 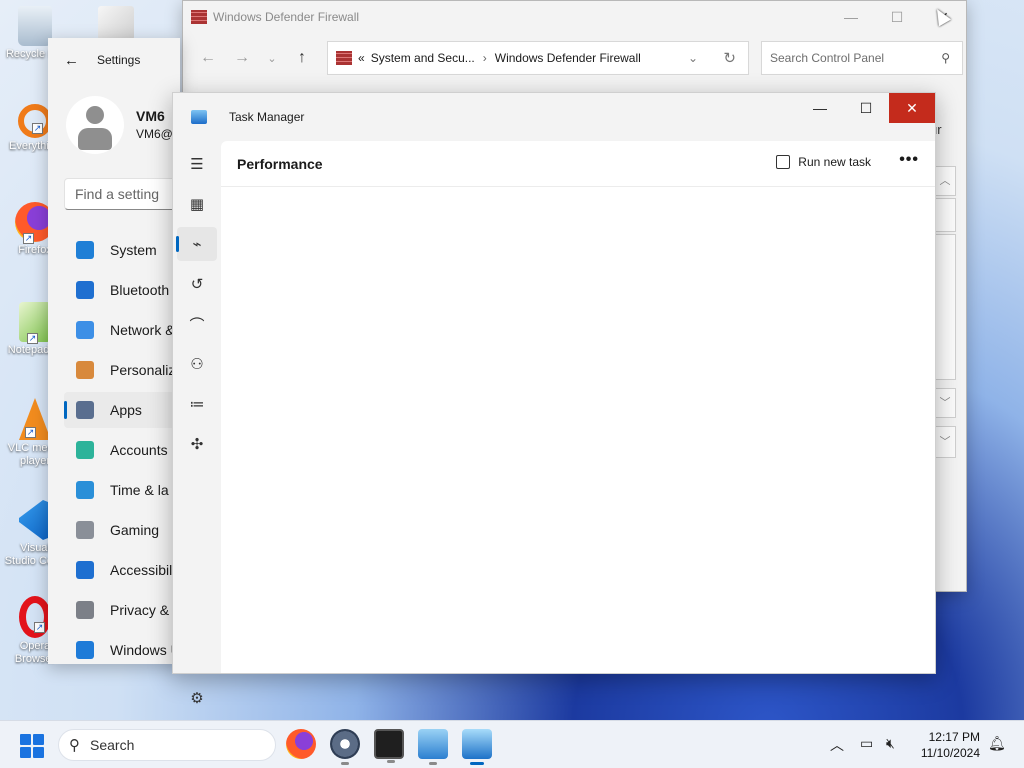 What do you see at coordinates (345, 747) in the screenshot?
I see `taskbar-settings` at bounding box center [345, 747].